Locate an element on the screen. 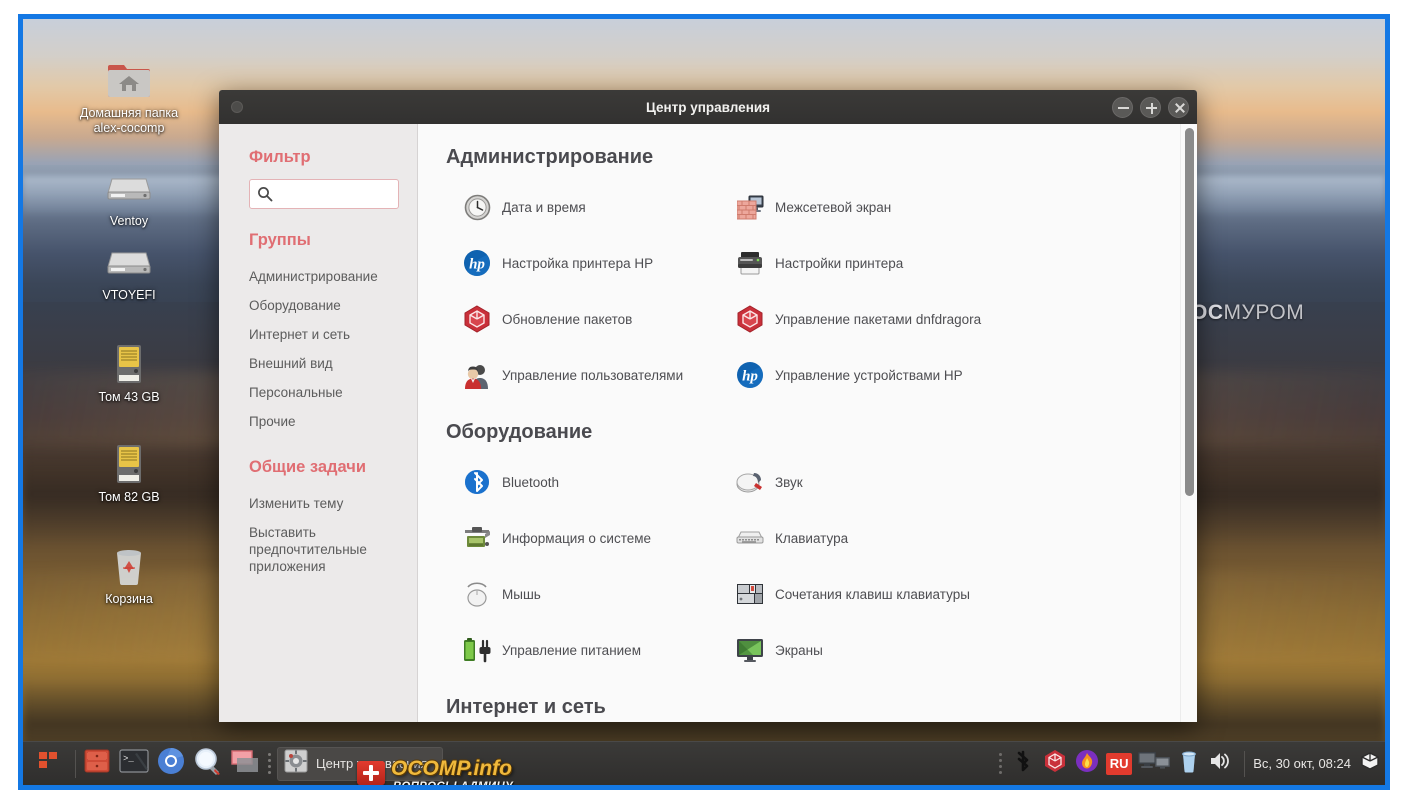 The height and width of the screenshot is (804, 1404). setting-keyboard: Клавиатура is located at coordinates (949, 538).